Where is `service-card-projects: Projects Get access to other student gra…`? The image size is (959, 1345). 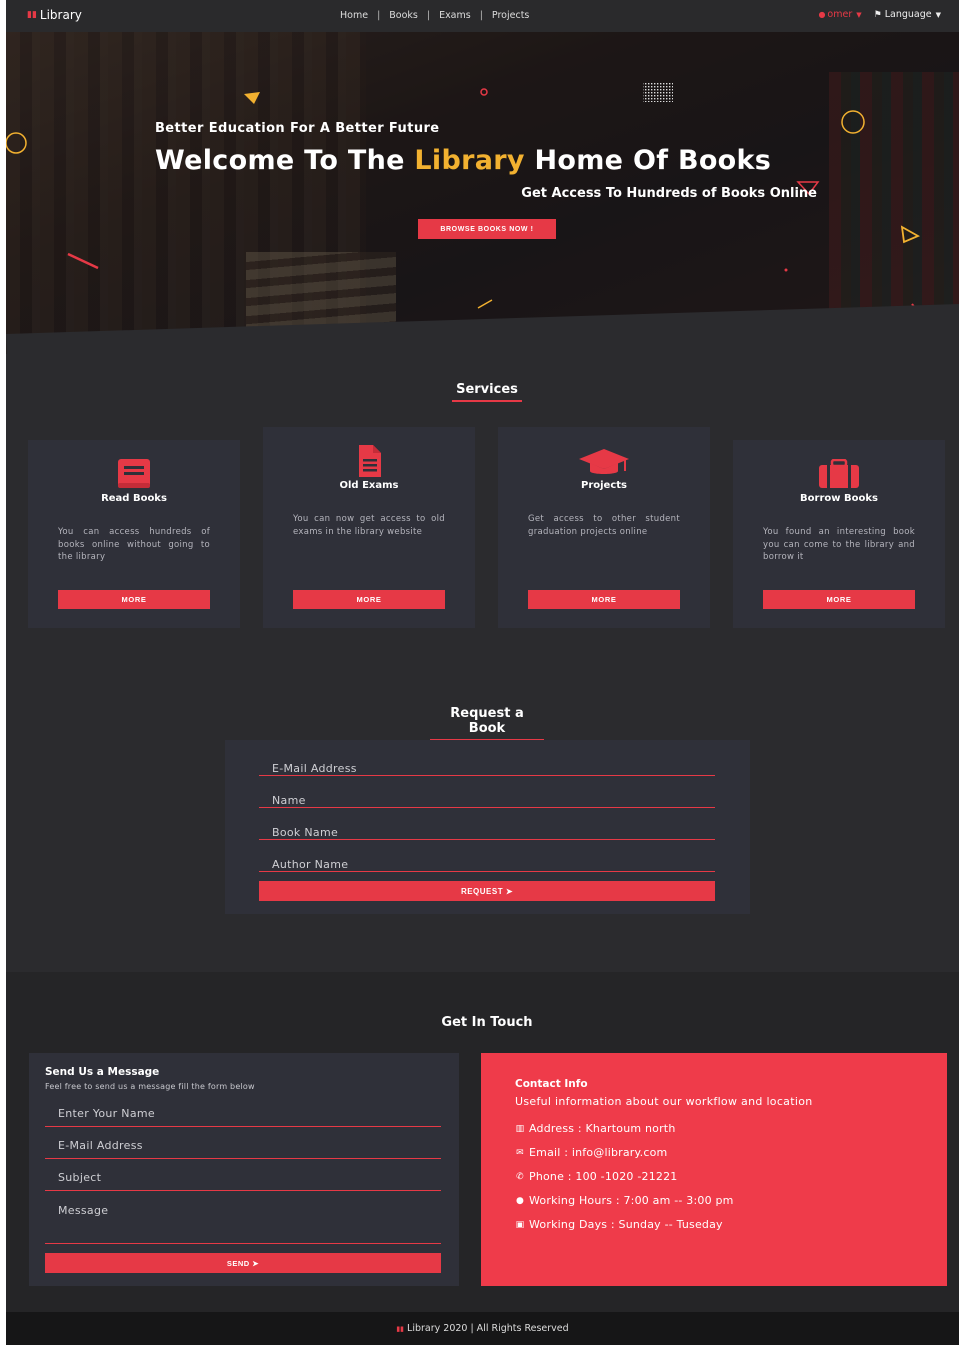
service-card-projects: Projects Get access to other student gra… is located at coordinates (604, 527).